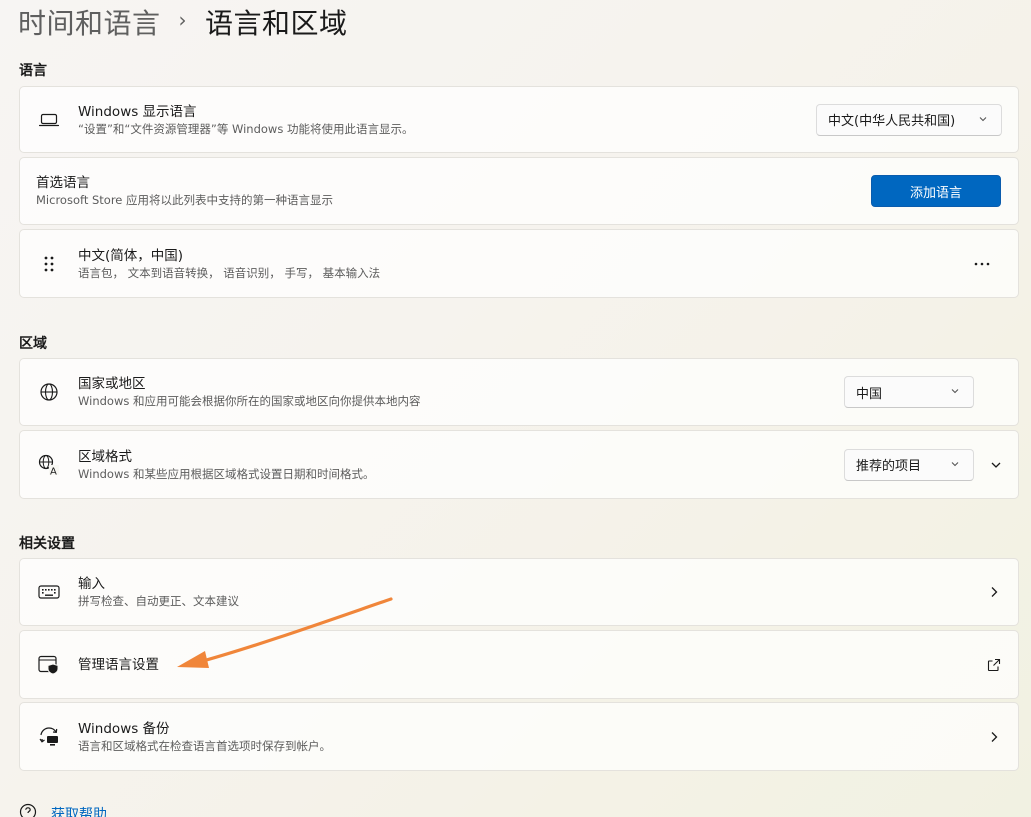 This screenshot has height=817, width=1031. I want to click on sync-backup-icon, so click(49, 737).